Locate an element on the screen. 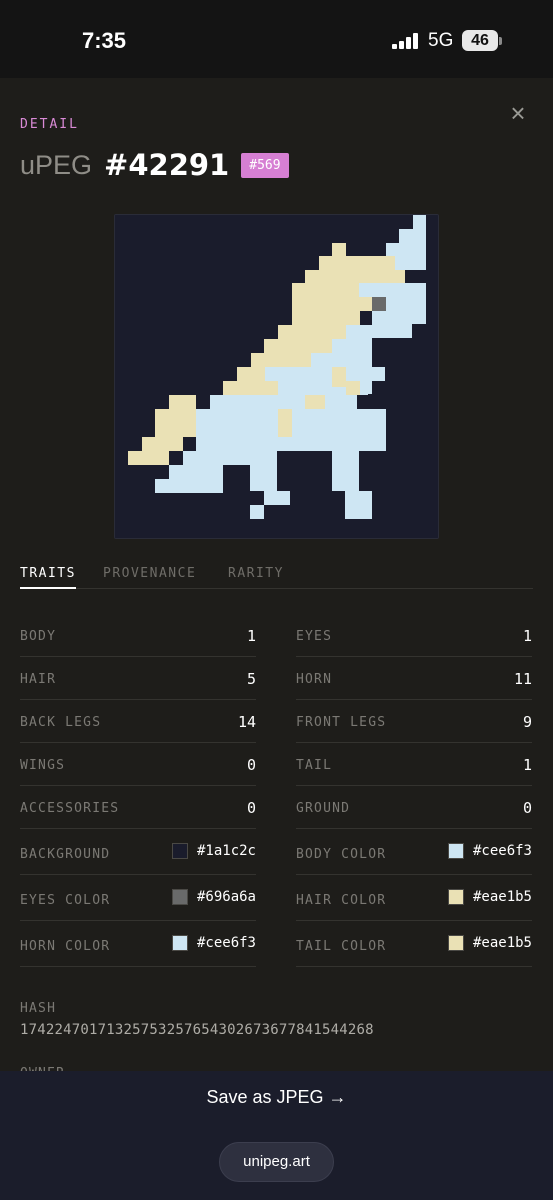  save-jpeg-button: Save as JPEG → is located at coordinates (276, 1097).